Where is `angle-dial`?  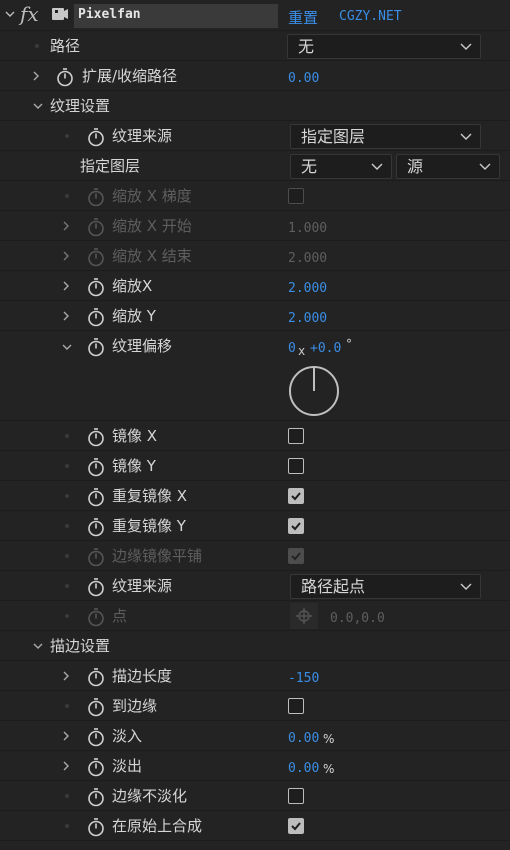
angle-dial is located at coordinates (314, 391).